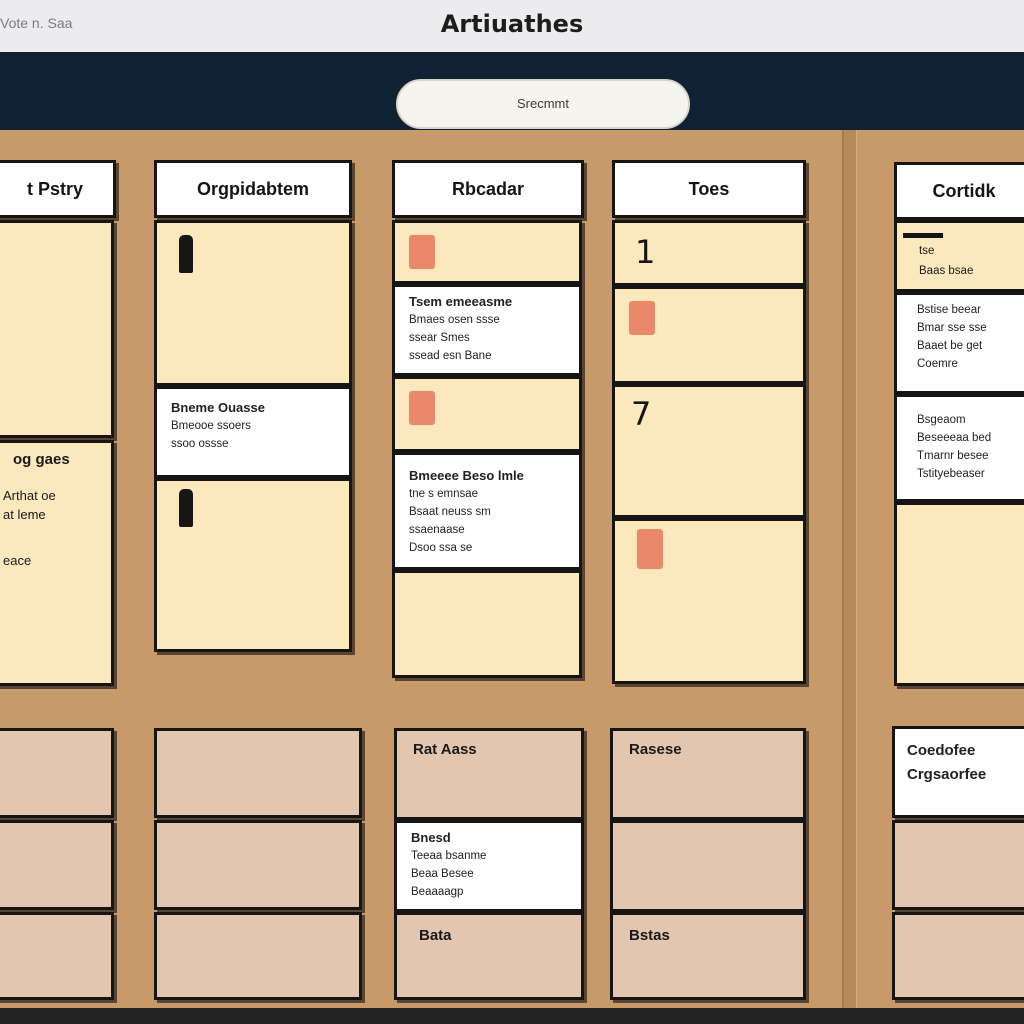 The width and height of the screenshot is (1024, 1024). What do you see at coordinates (489, 956) in the screenshot?
I see `bottom-card: Bata` at bounding box center [489, 956].